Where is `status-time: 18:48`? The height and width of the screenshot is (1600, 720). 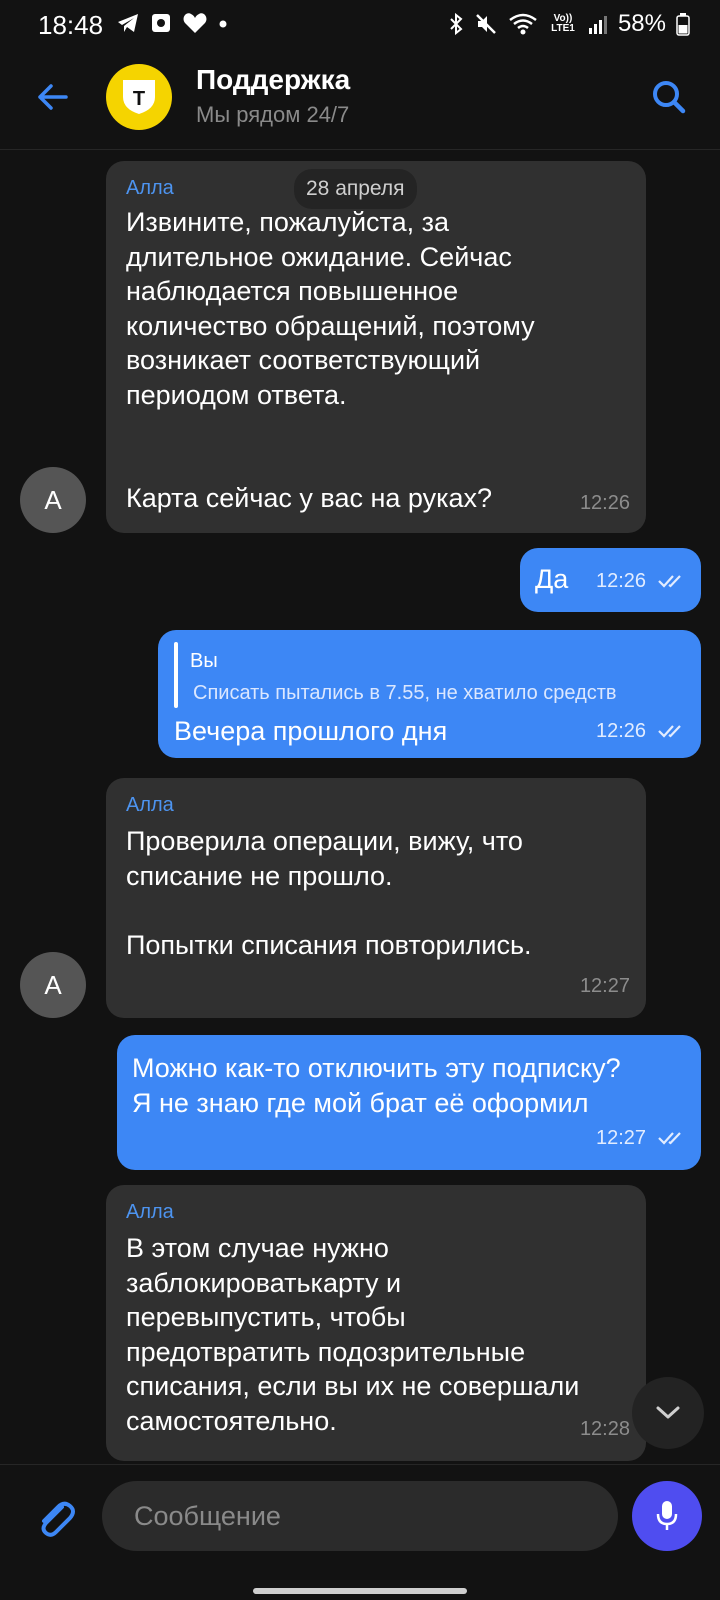
status-time: 18:48 is located at coordinates (71, 25).